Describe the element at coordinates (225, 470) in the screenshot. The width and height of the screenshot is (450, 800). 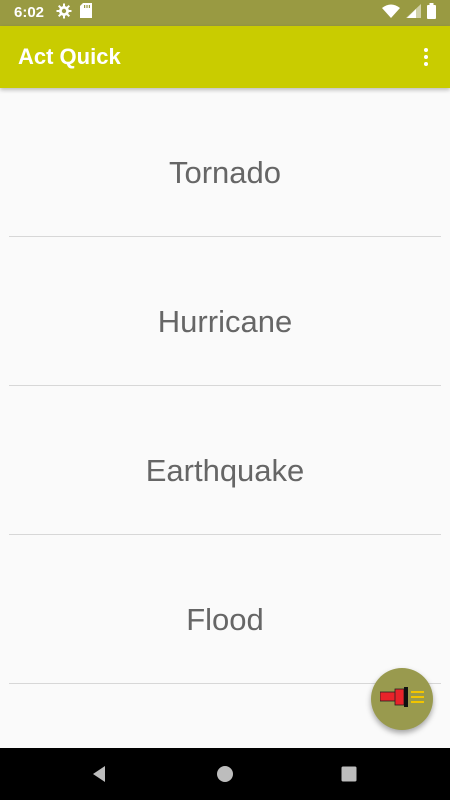
I see `list-item-label: Earthquake` at that location.